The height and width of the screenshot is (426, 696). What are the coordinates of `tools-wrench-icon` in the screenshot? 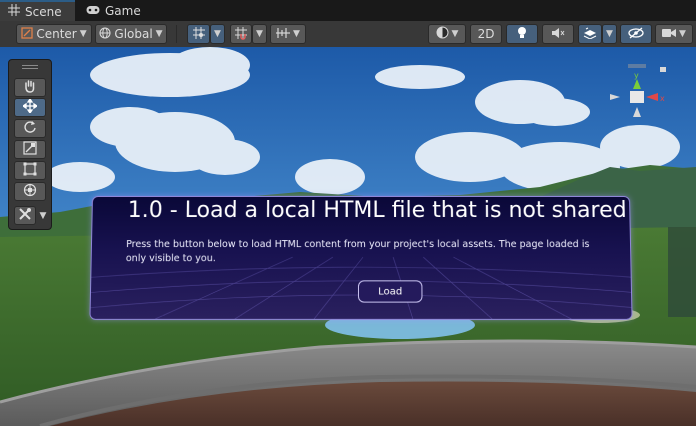 It's located at (25, 215).